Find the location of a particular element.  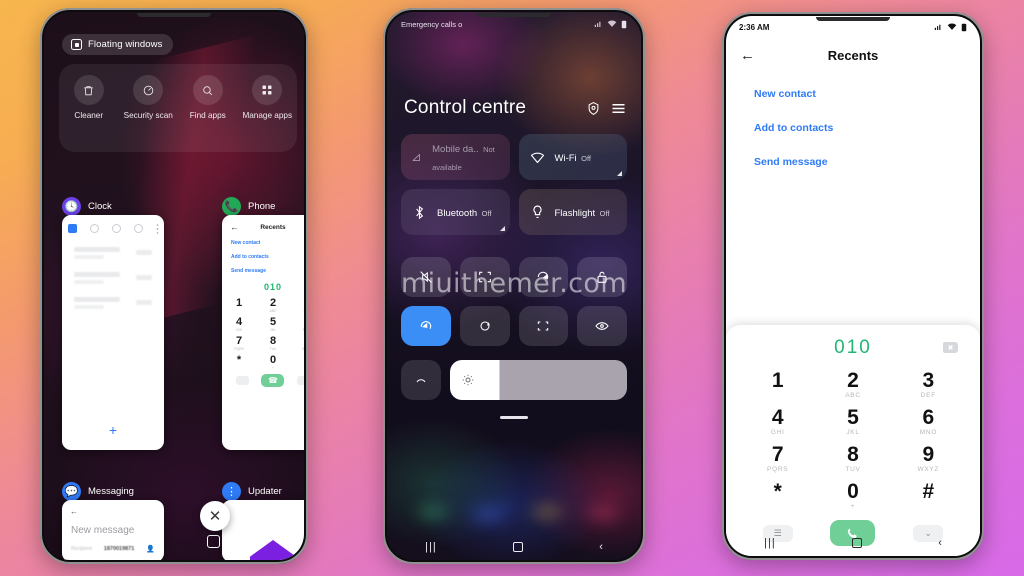

tool-manage-apps: Manage apps is located at coordinates (267, 98).